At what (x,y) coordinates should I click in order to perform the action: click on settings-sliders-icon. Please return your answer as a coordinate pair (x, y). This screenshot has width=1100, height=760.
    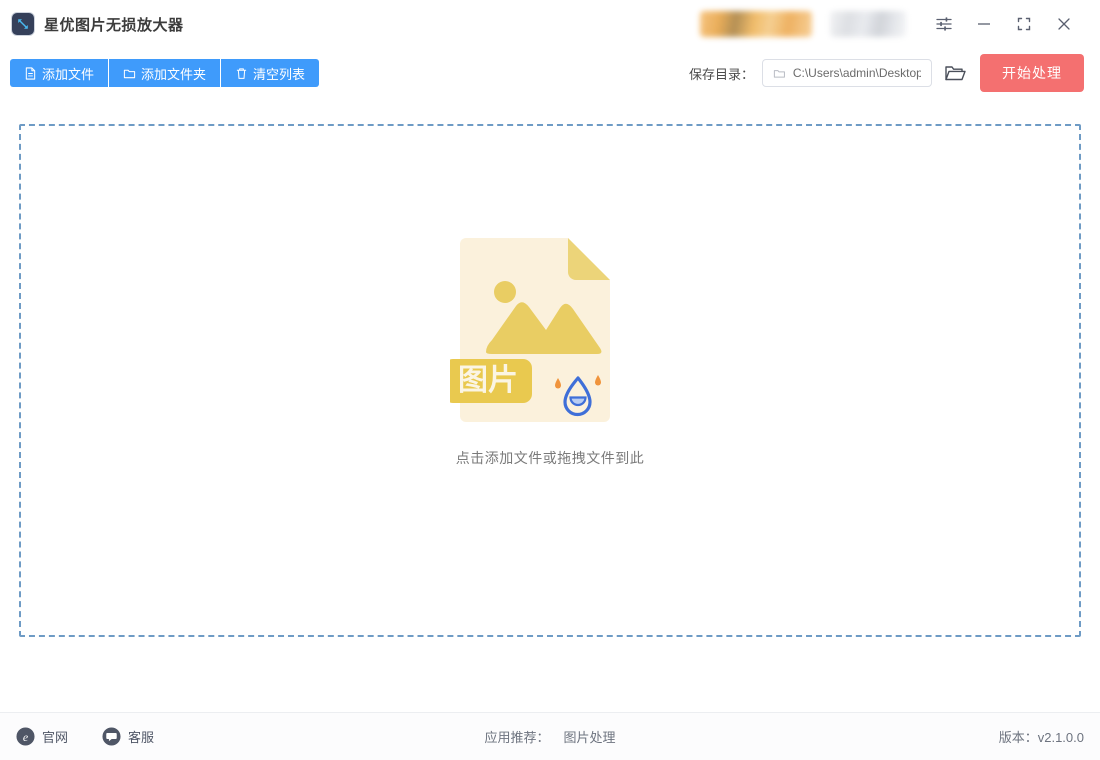
    Looking at the image, I should click on (944, 24).